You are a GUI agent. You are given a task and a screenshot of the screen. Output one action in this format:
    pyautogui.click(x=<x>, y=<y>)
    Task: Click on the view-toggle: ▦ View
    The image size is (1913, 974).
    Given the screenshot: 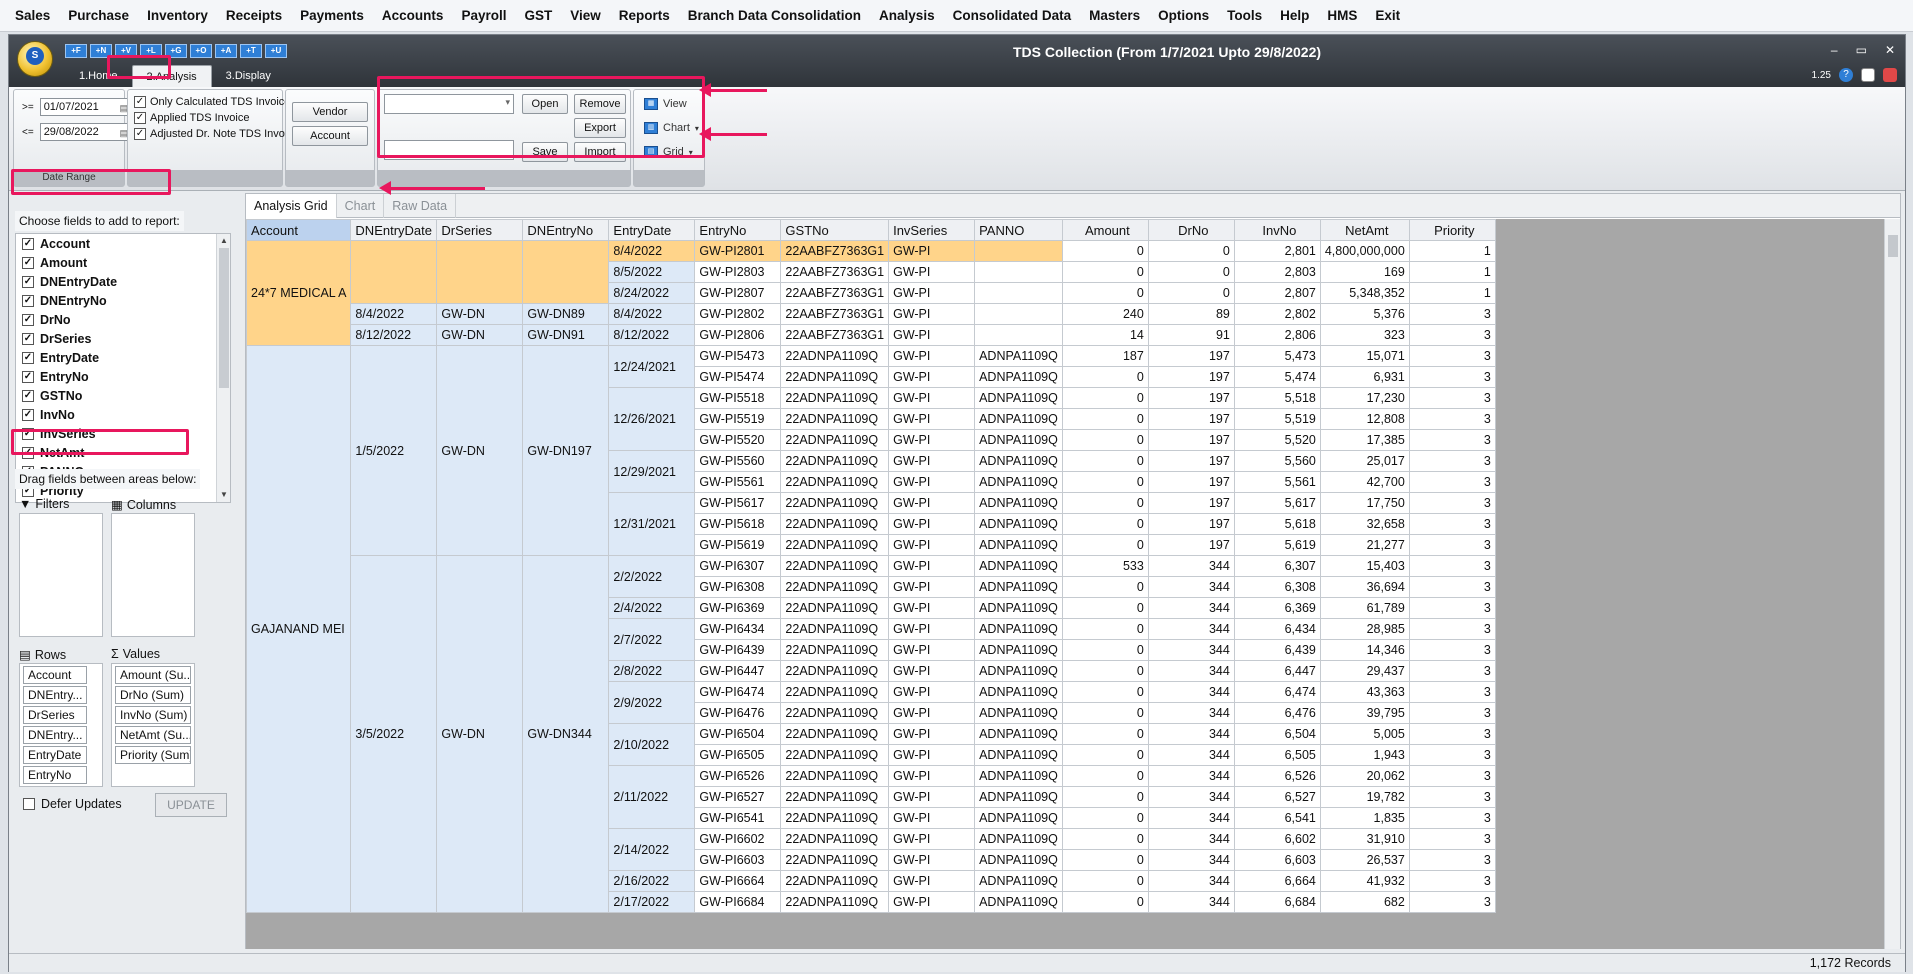 What is the action you would take?
    pyautogui.click(x=665, y=104)
    